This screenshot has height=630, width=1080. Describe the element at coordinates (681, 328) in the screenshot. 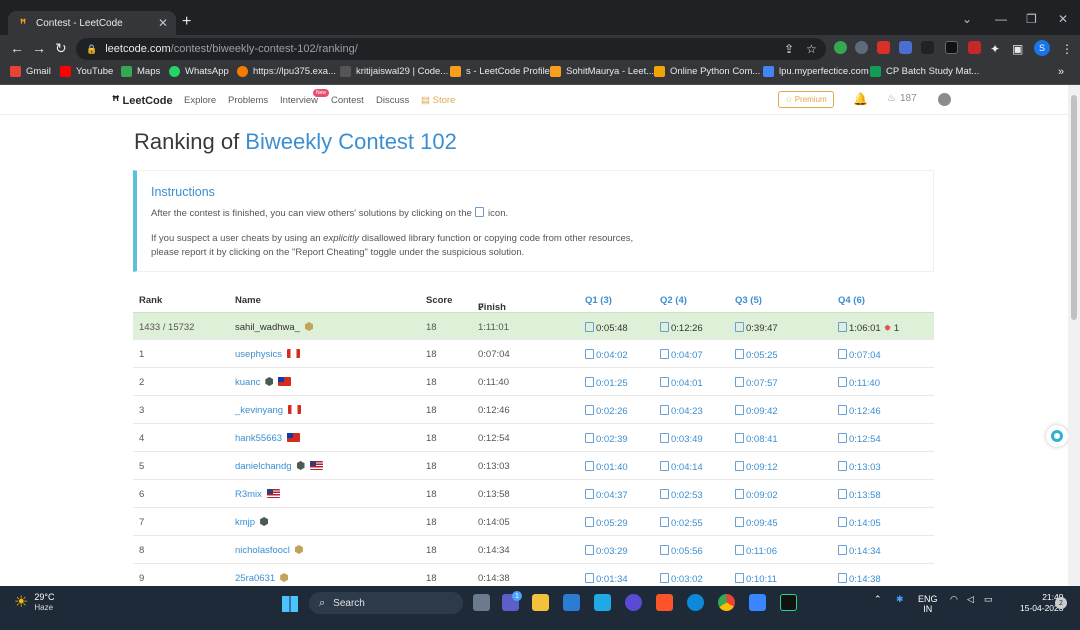

I see `q2-cell: 0:12:26` at that location.